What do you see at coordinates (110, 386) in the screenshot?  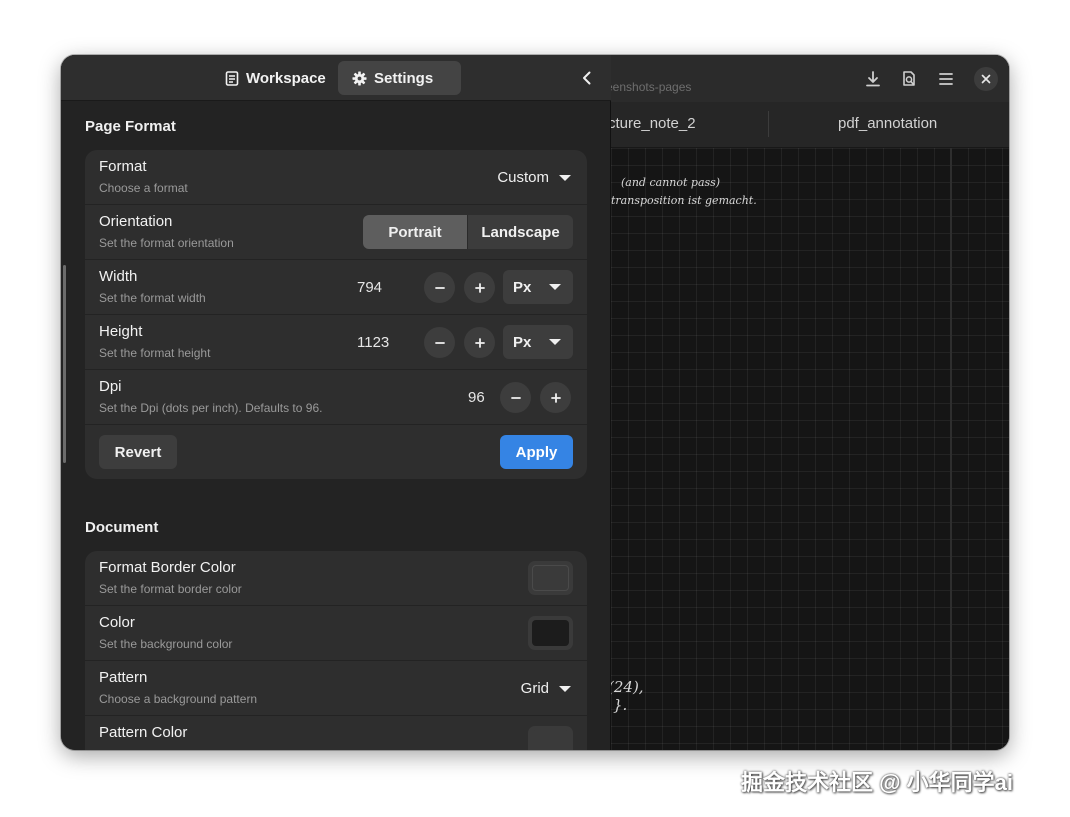 I see `dpi-title: Dpi` at bounding box center [110, 386].